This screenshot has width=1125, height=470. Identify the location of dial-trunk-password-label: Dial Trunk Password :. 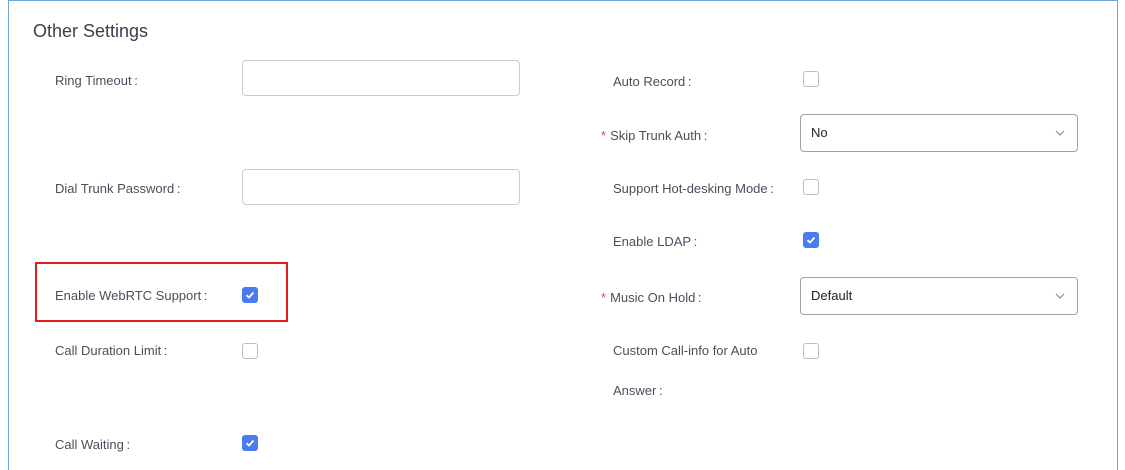
(118, 188).